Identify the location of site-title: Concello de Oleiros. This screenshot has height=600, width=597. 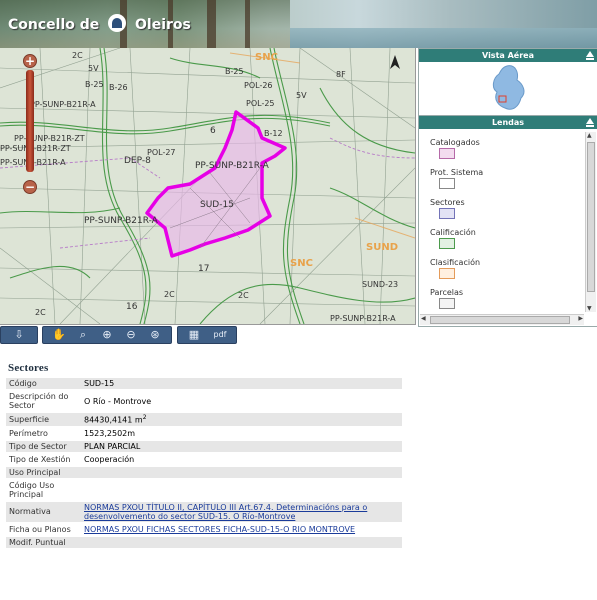
(99, 23).